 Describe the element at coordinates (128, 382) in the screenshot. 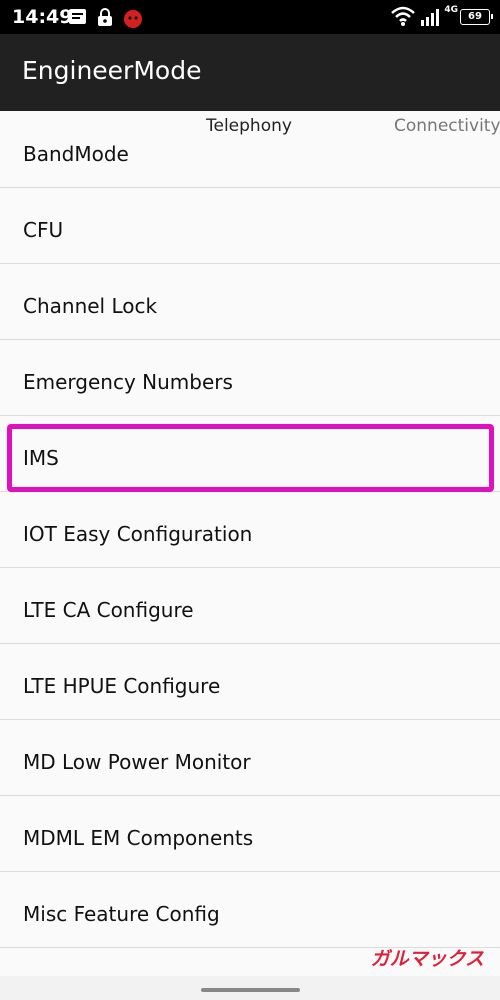

I see `list-item-label: Emergency Numbers` at that location.